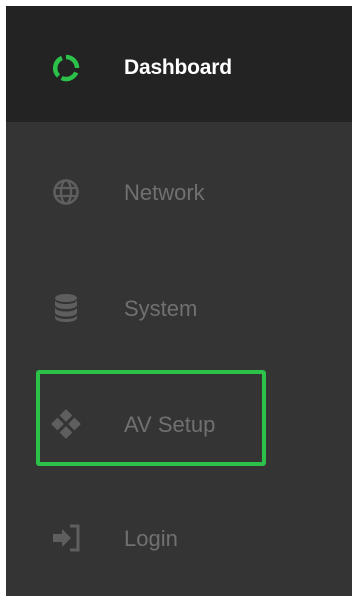 The height and width of the screenshot is (596, 352). Describe the element at coordinates (66, 68) in the screenshot. I see `dashboard-ring-icon` at that location.